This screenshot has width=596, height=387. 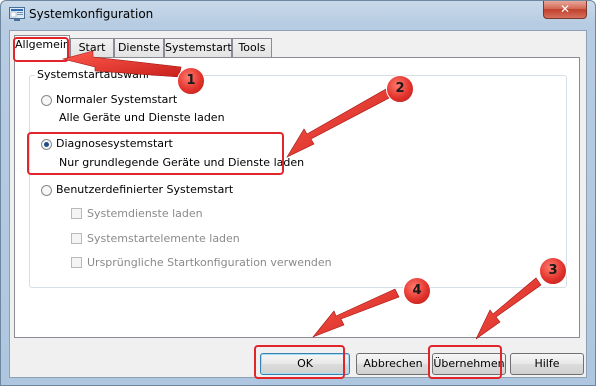 I want to click on load-startup-items-checkbox, so click(x=76, y=238).